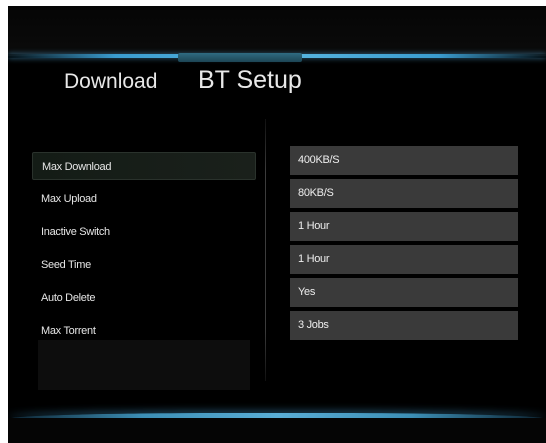  I want to click on tab-download: Download, so click(110, 82).